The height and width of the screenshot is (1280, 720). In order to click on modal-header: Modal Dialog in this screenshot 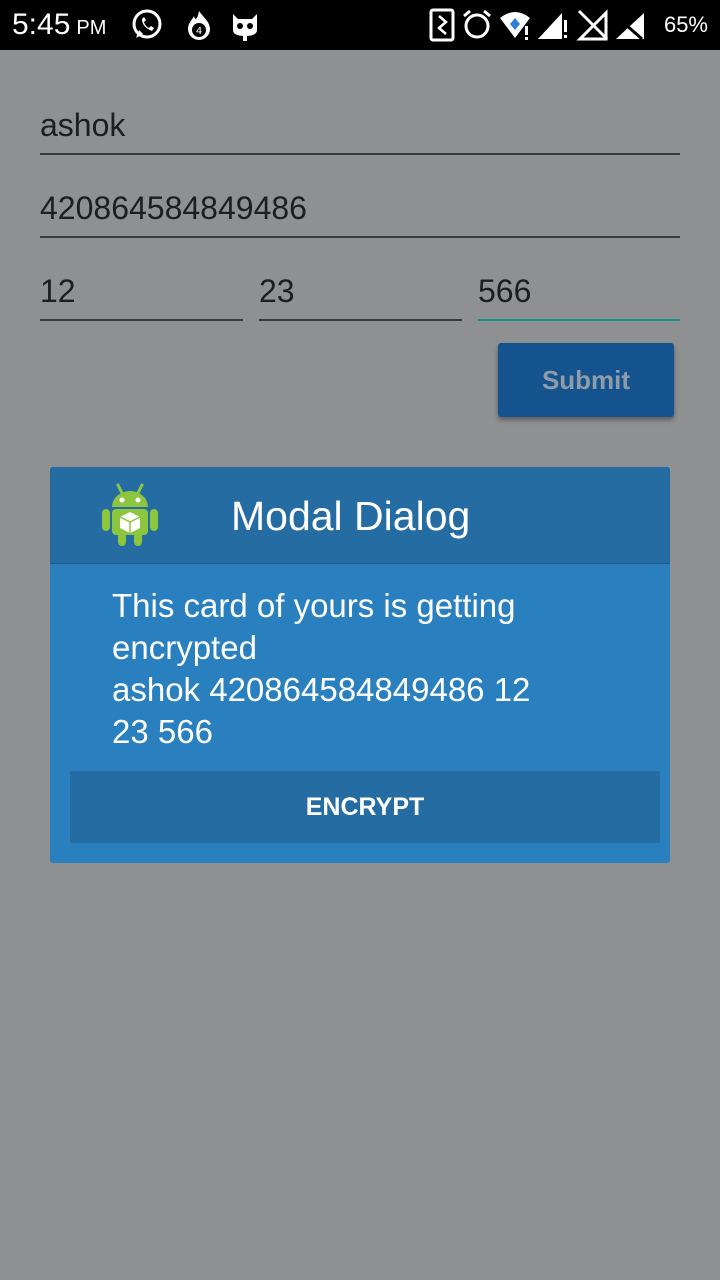, I will do `click(360, 515)`.